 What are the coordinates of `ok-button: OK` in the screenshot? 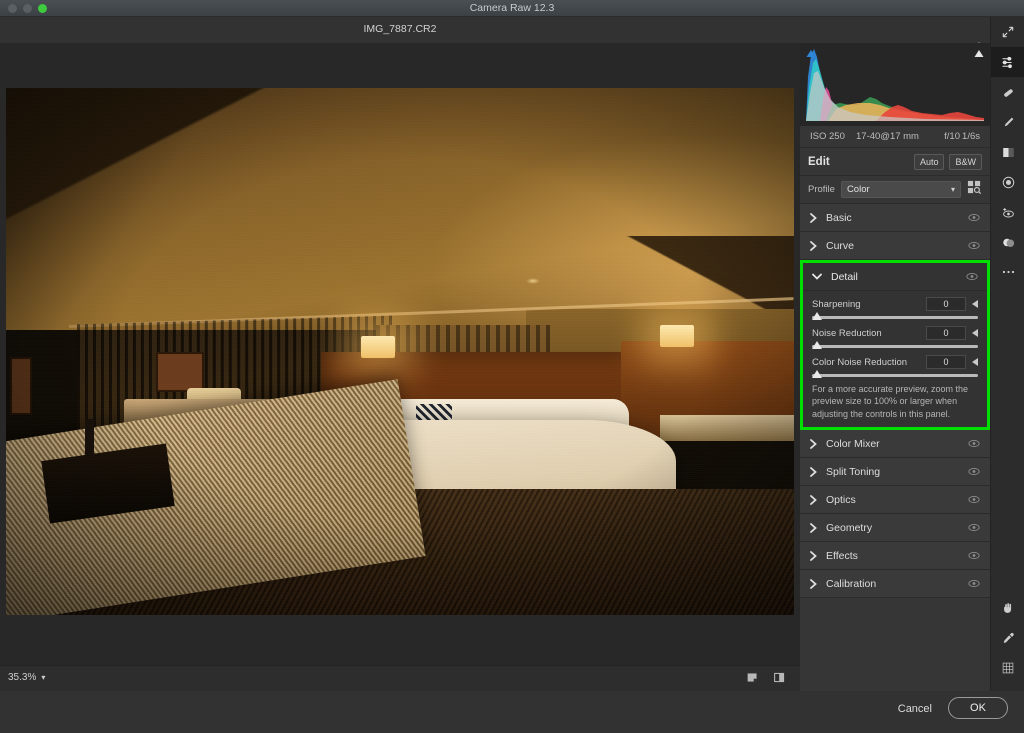 It's located at (978, 708).